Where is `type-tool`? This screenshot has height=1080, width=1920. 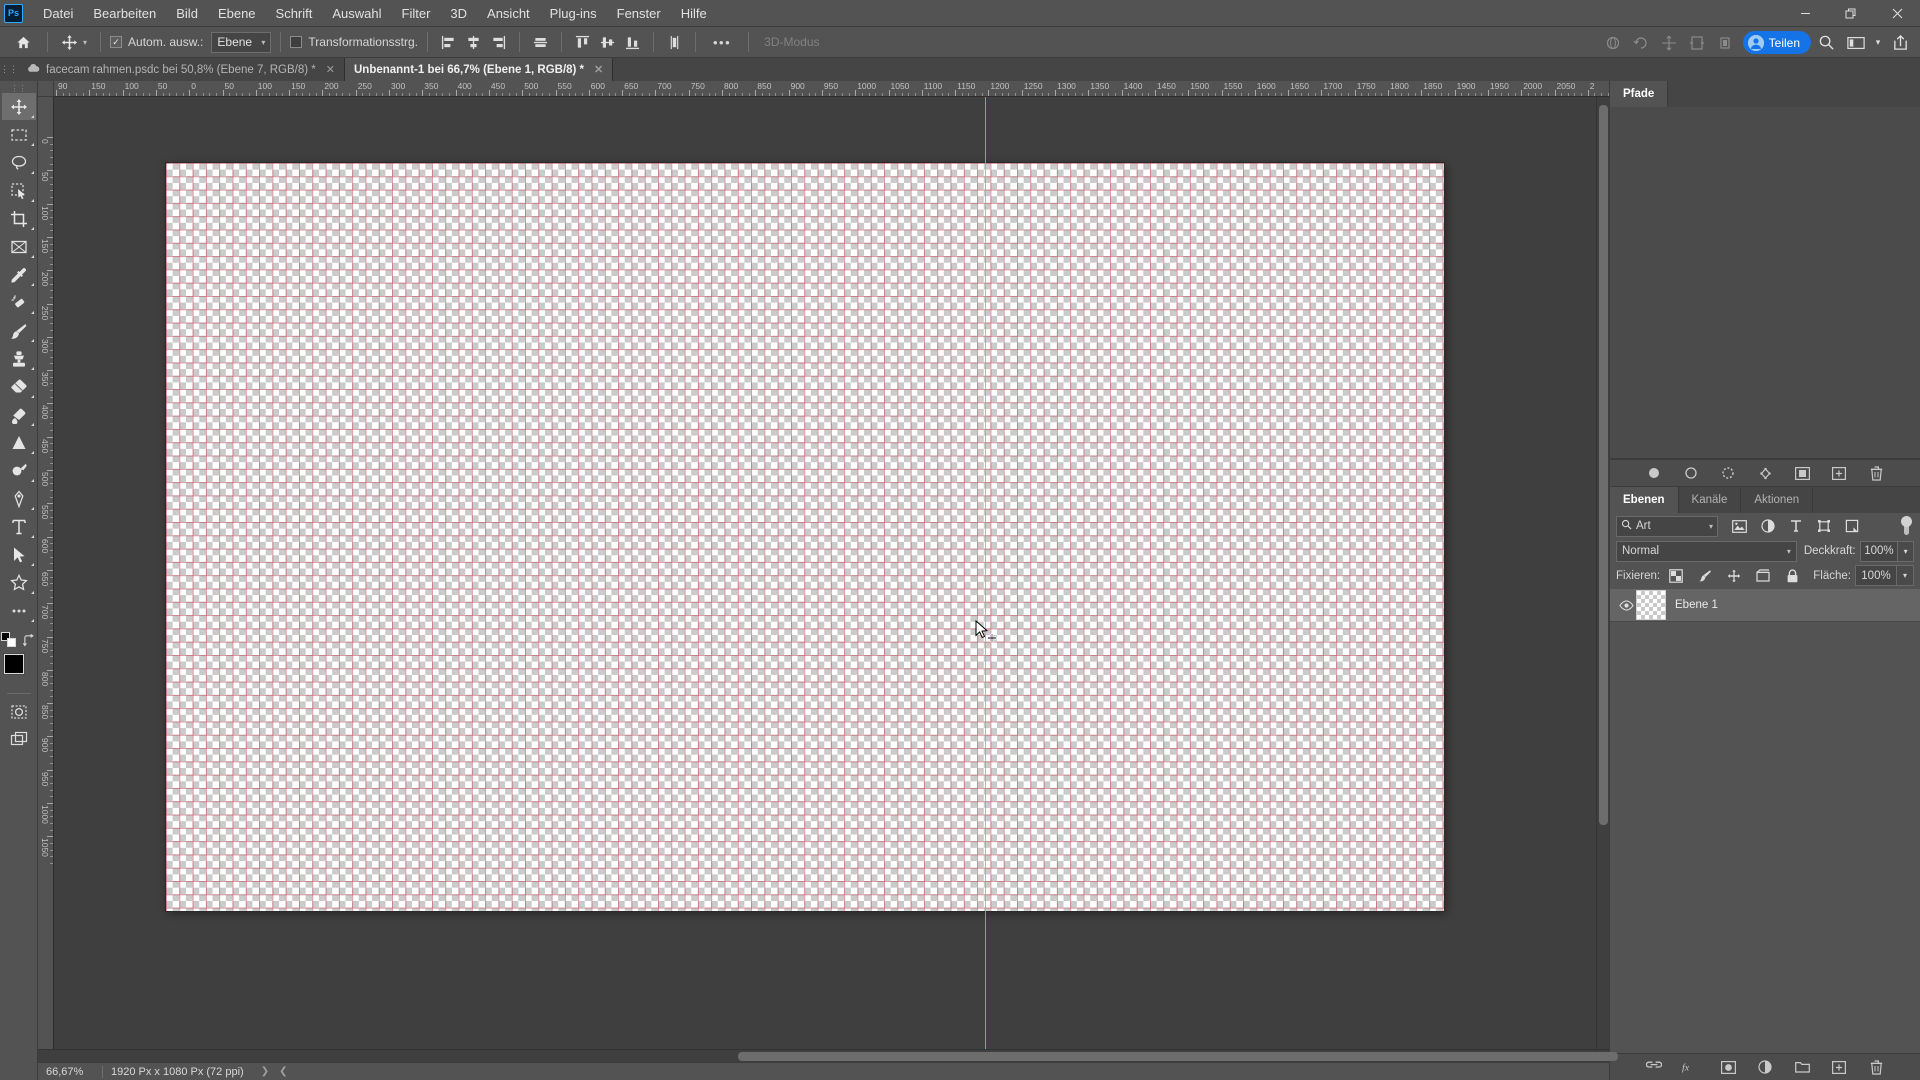 type-tool is located at coordinates (19, 526).